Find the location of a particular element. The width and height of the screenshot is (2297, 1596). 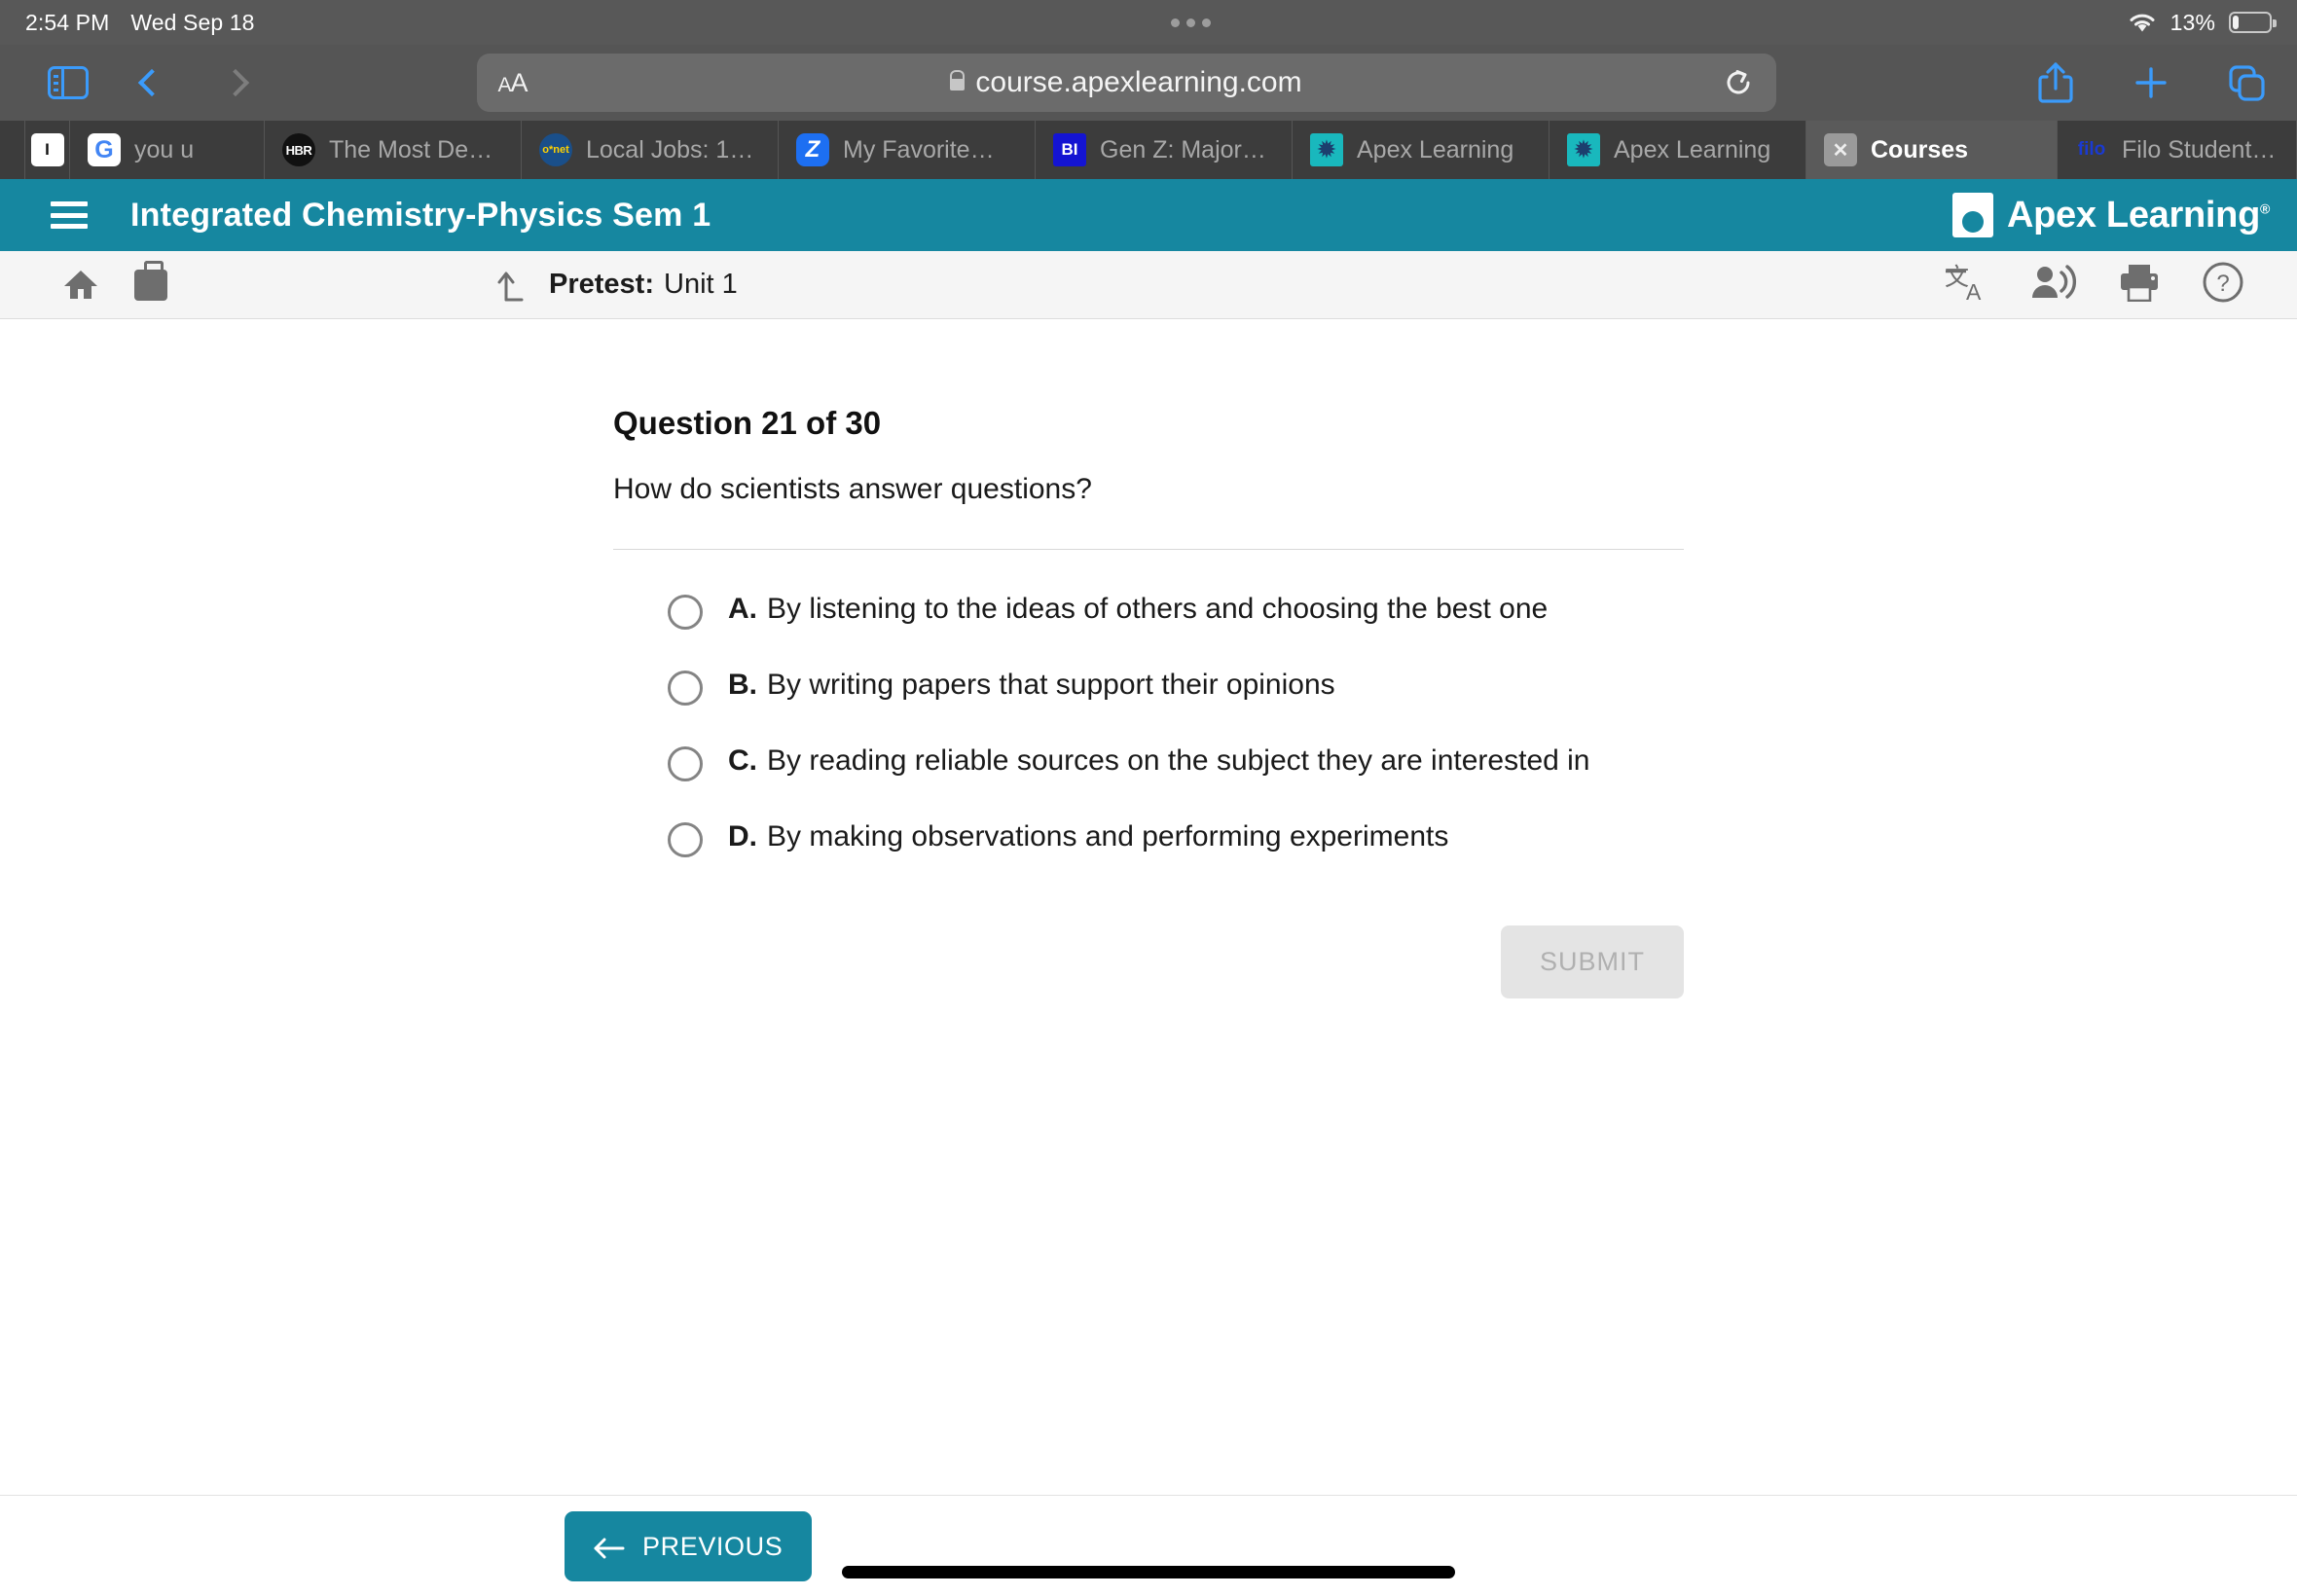

up-level-icon is located at coordinates (512, 285).